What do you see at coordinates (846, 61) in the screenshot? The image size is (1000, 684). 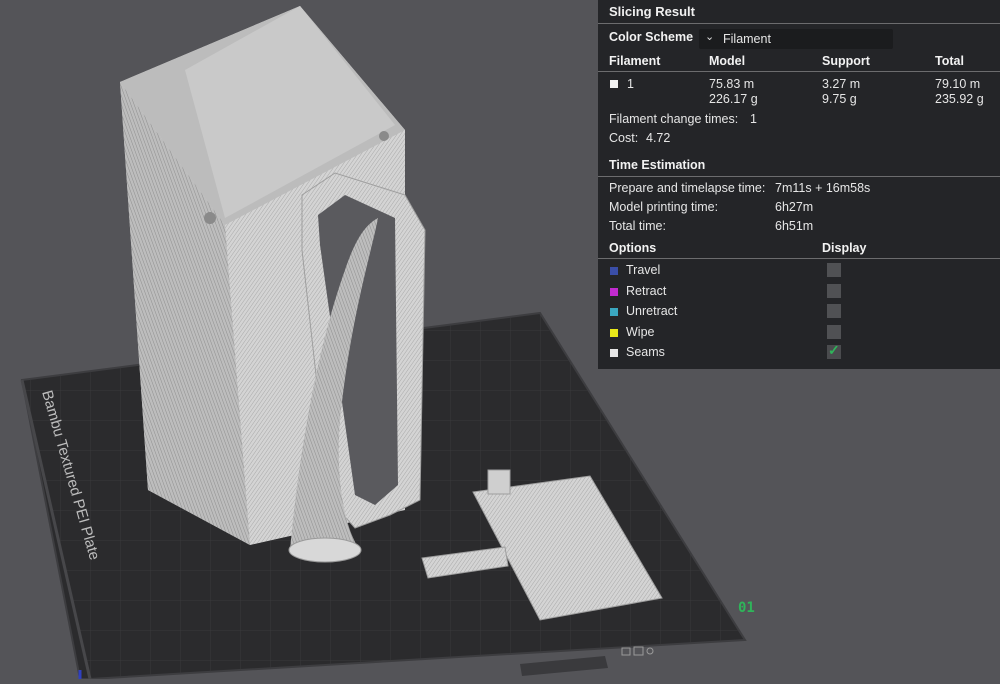 I see `col-header-support: Support` at bounding box center [846, 61].